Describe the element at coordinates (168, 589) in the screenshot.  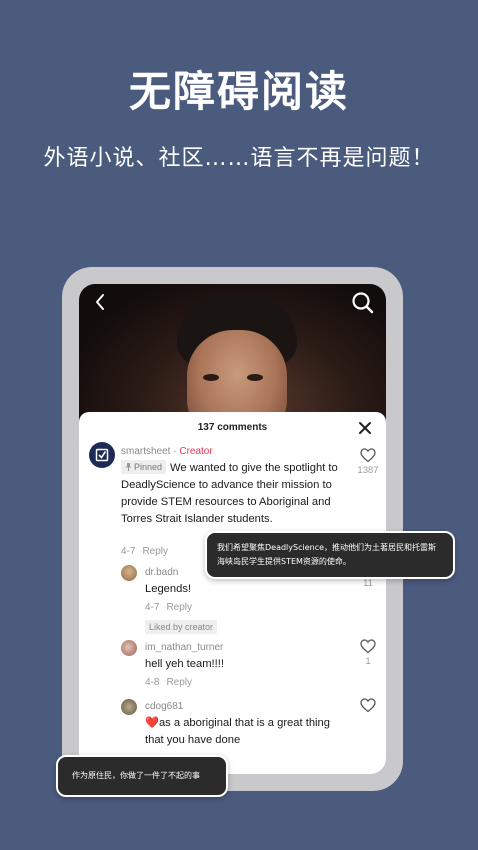
I see `comment-body: Legends!` at that location.